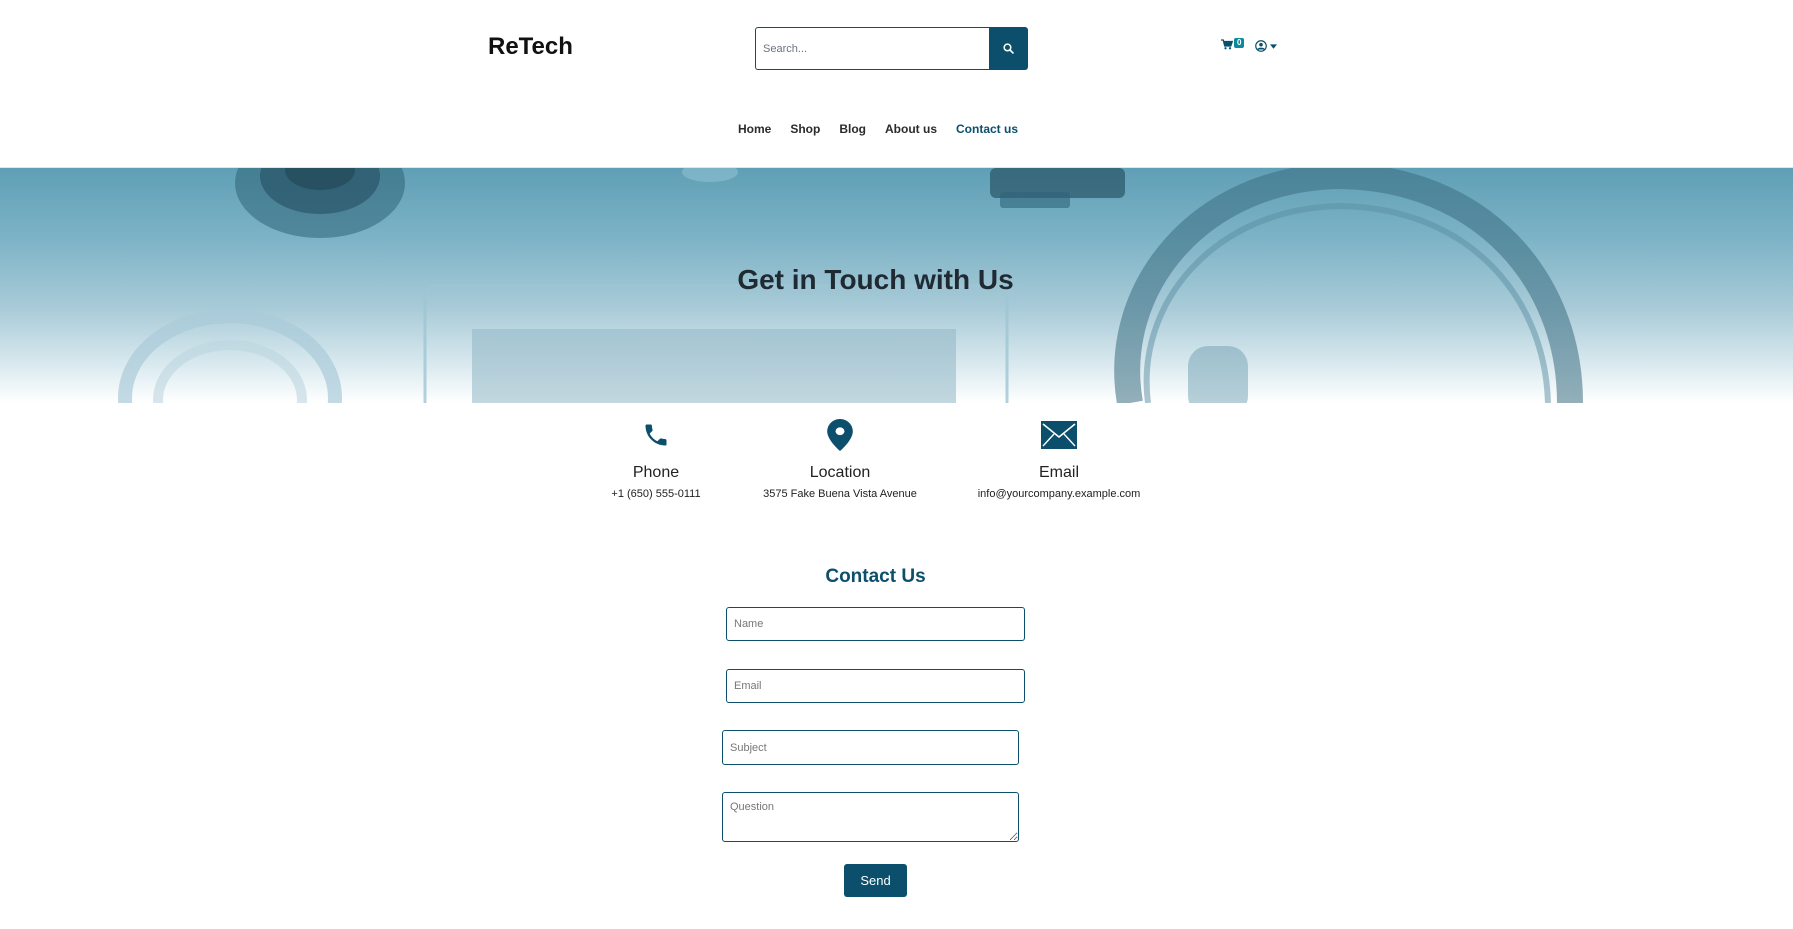  Describe the element at coordinates (656, 472) in the screenshot. I see `phone-label: Phone` at that location.